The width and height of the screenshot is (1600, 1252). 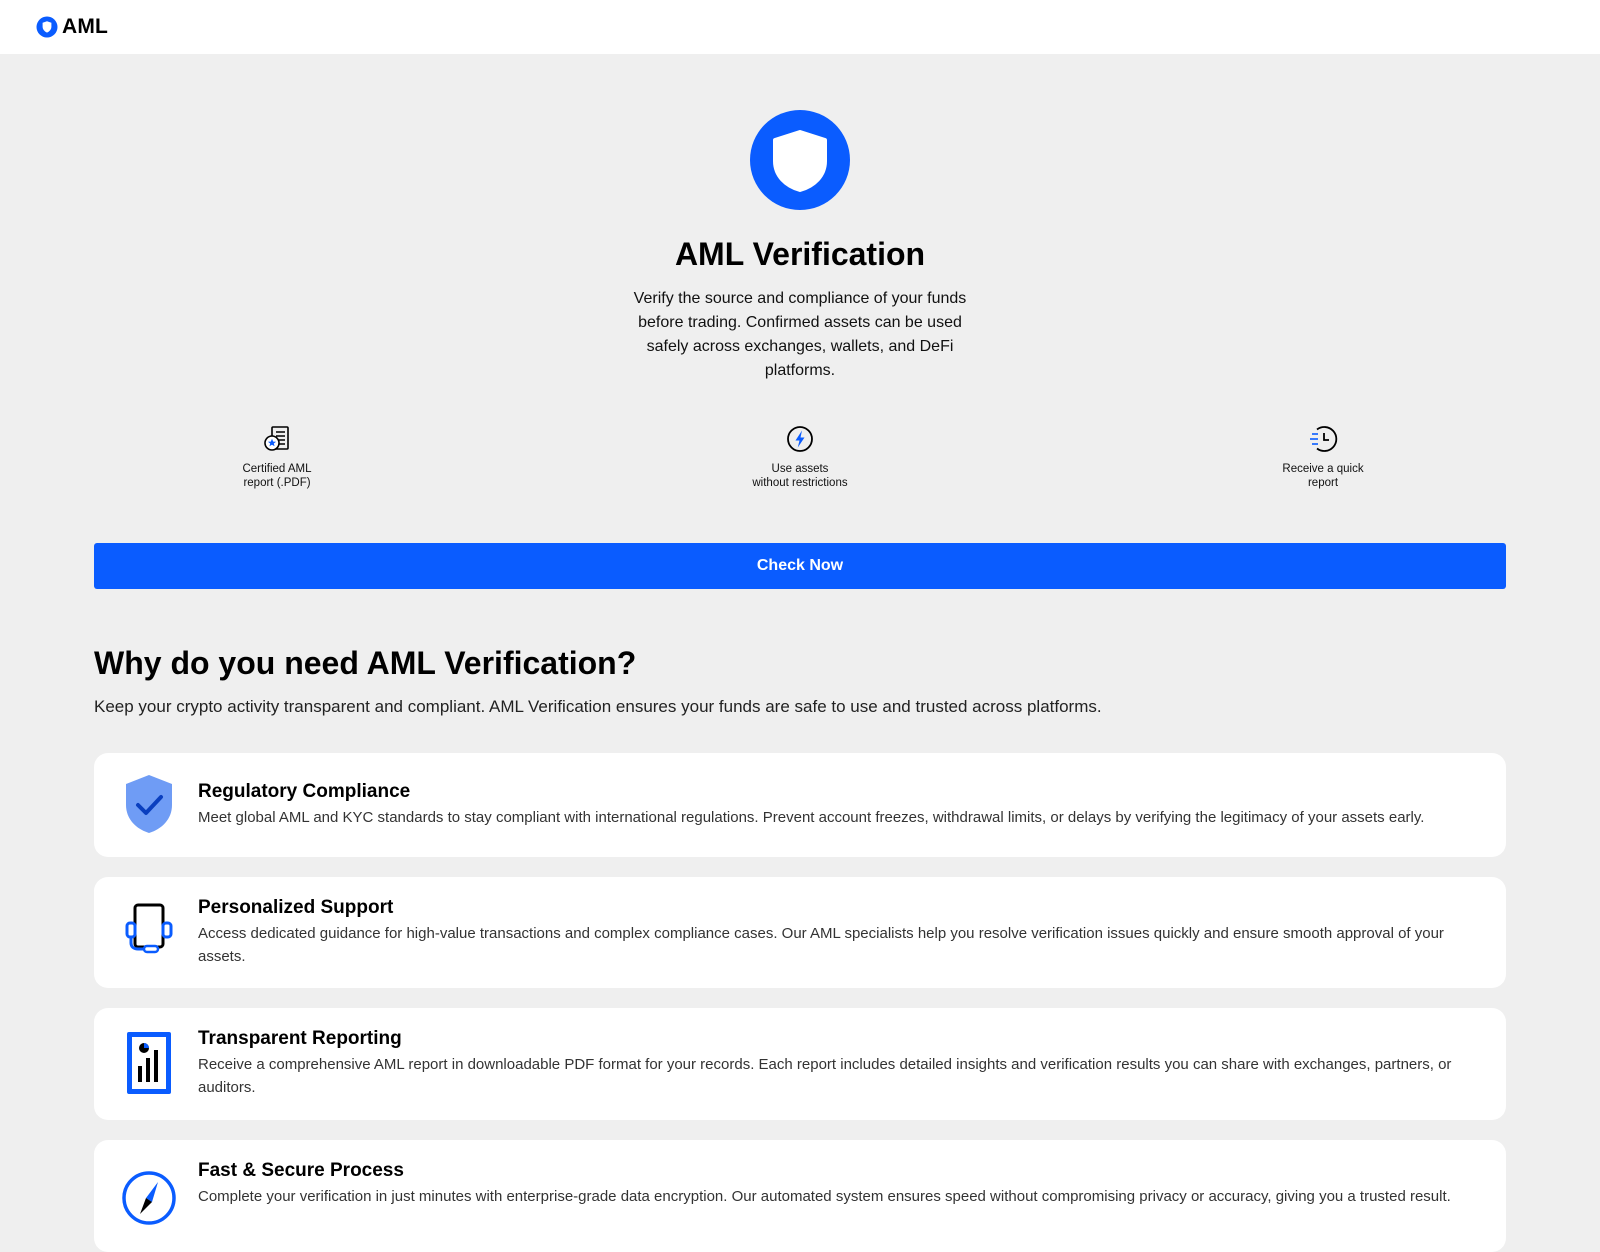 I want to click on compass-icon, so click(x=149, y=1198).